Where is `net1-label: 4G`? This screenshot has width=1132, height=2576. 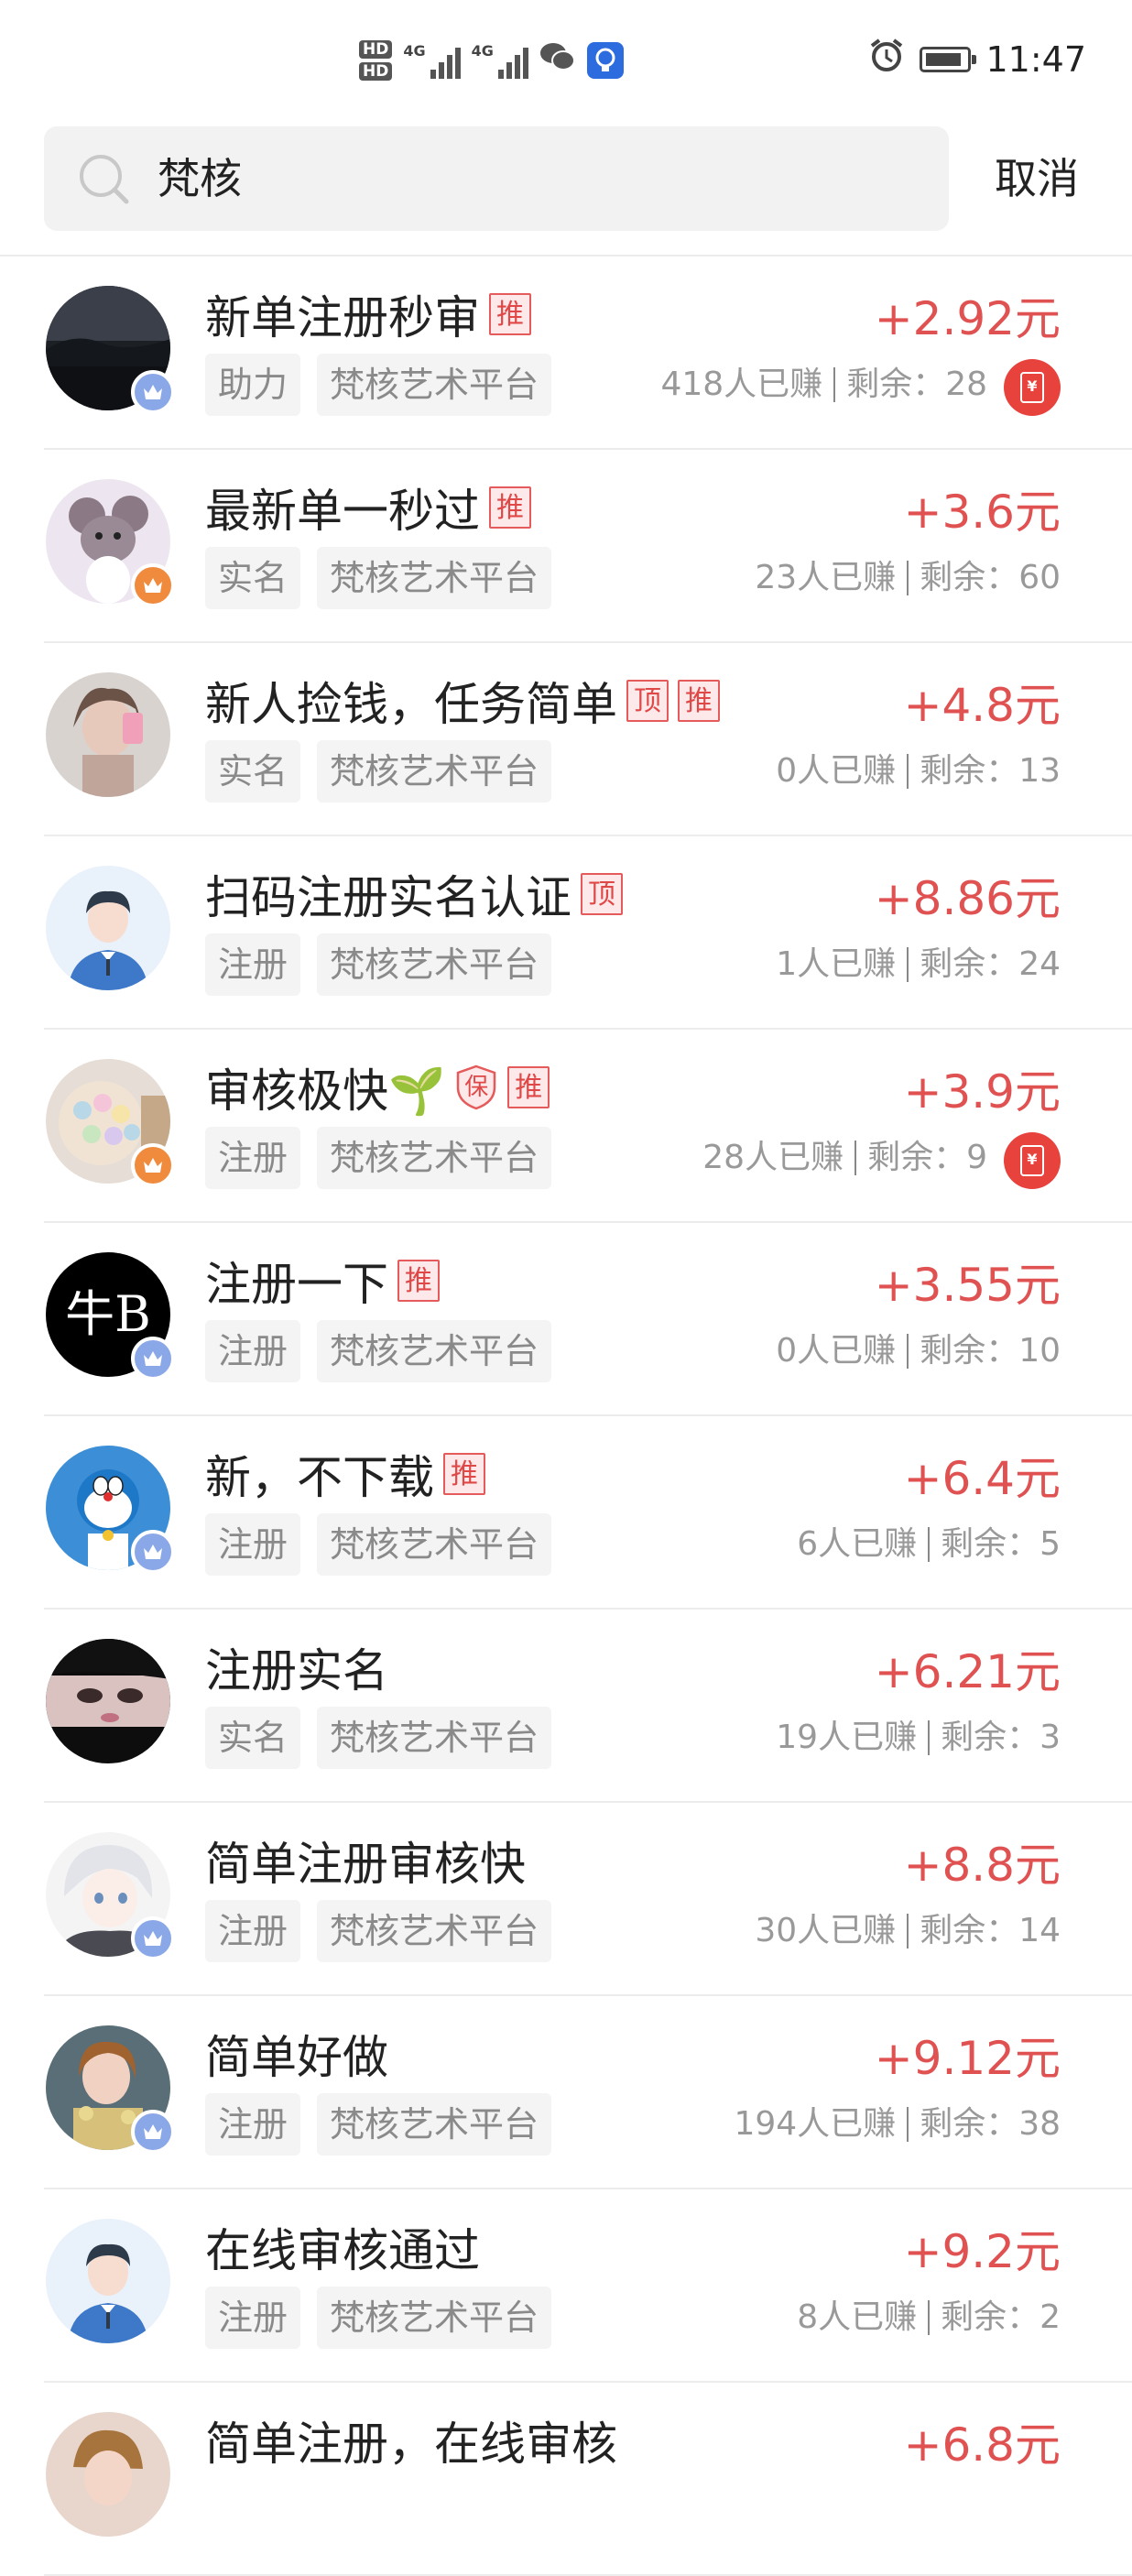 net1-label: 4G is located at coordinates (414, 51).